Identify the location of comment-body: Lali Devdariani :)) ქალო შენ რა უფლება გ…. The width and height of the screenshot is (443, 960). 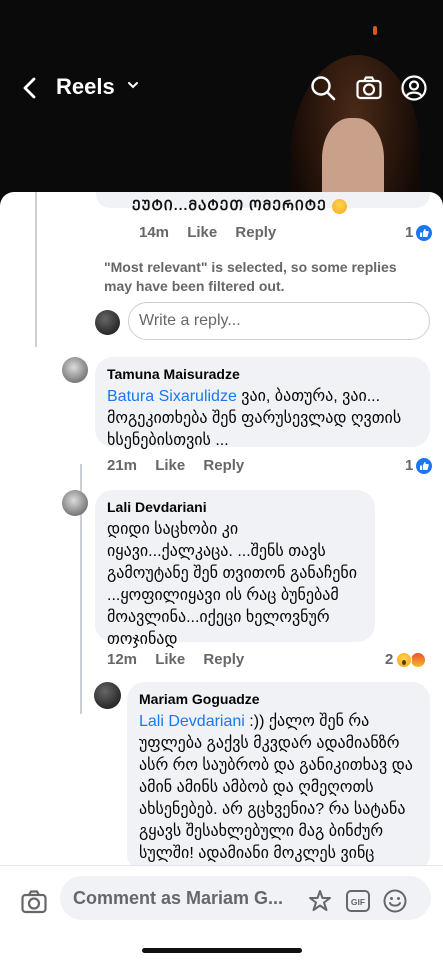
(278, 788).